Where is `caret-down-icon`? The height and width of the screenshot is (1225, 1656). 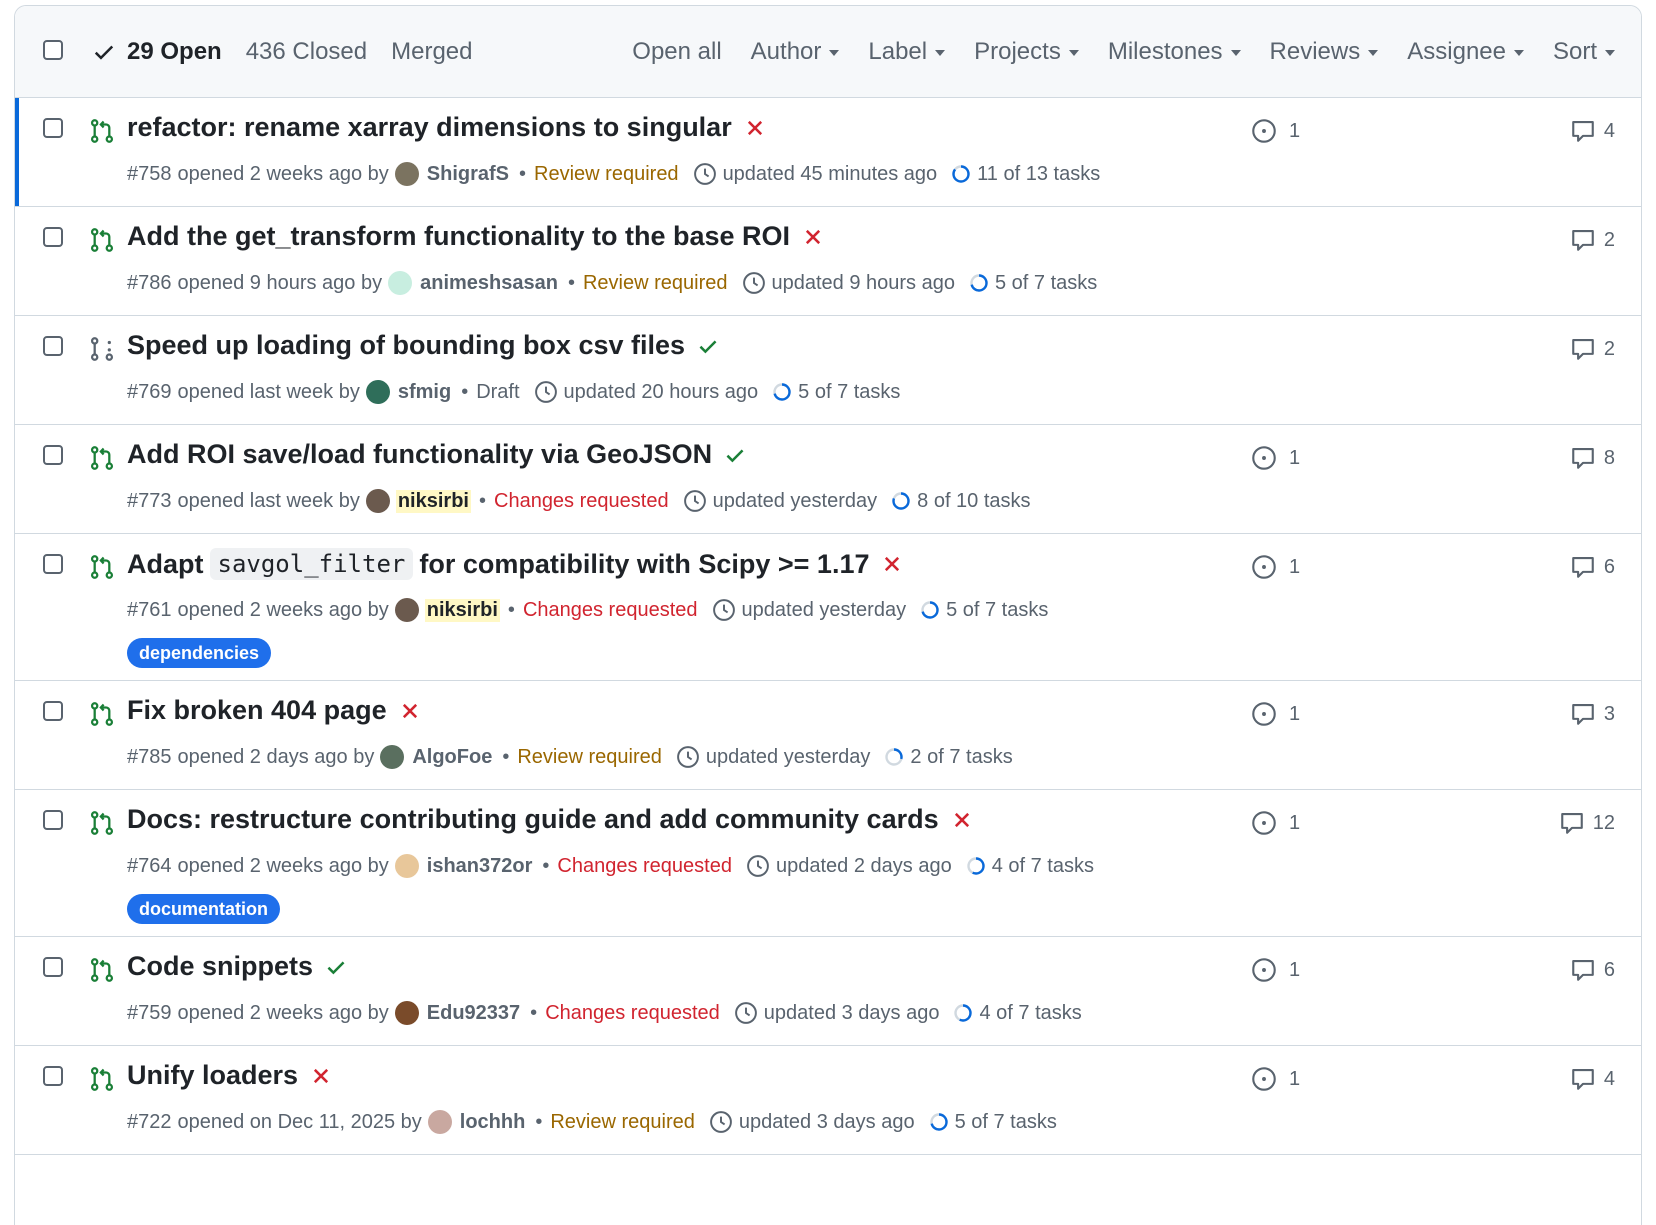
caret-down-icon is located at coordinates (1610, 53).